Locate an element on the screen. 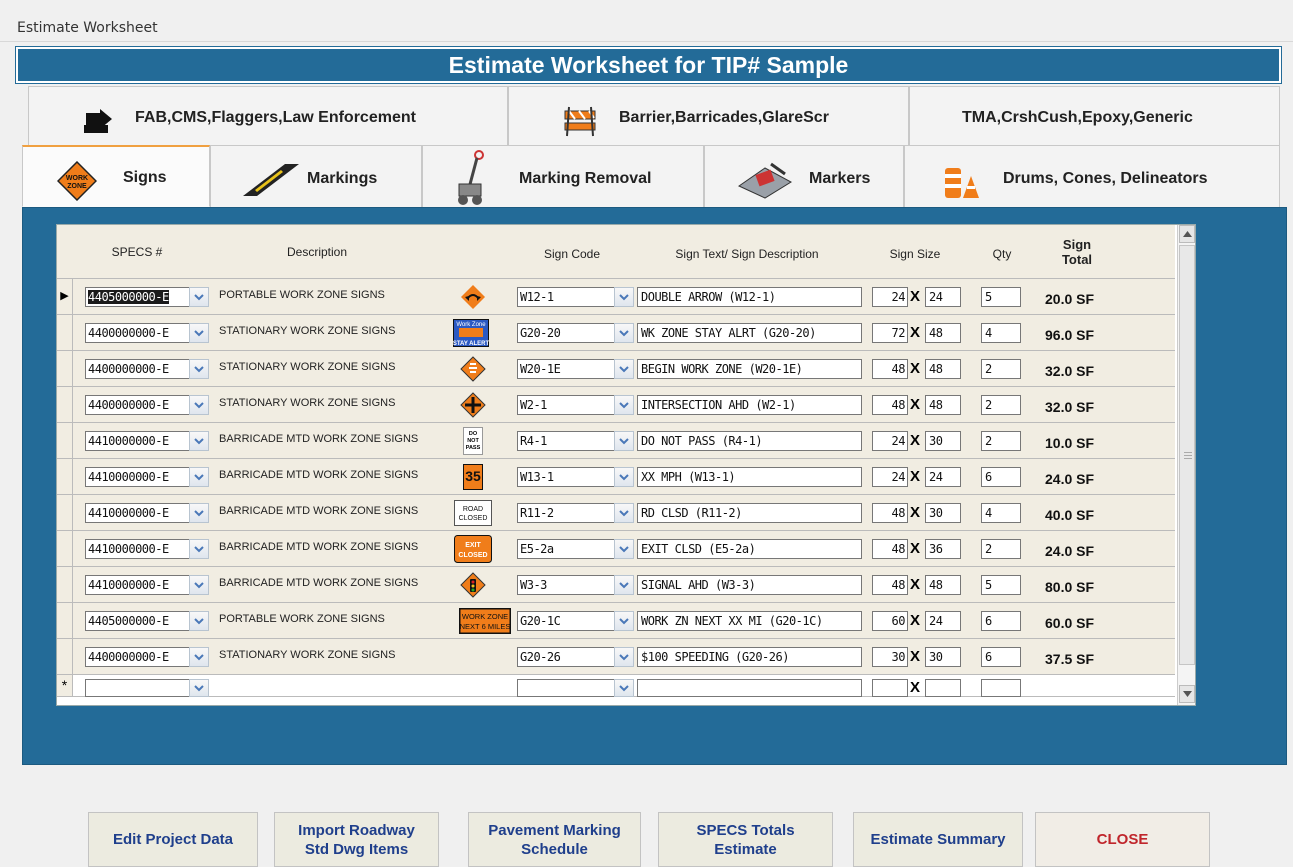  pavement-marking-schedule-button: Pavement Marking Schedule is located at coordinates (554, 839).